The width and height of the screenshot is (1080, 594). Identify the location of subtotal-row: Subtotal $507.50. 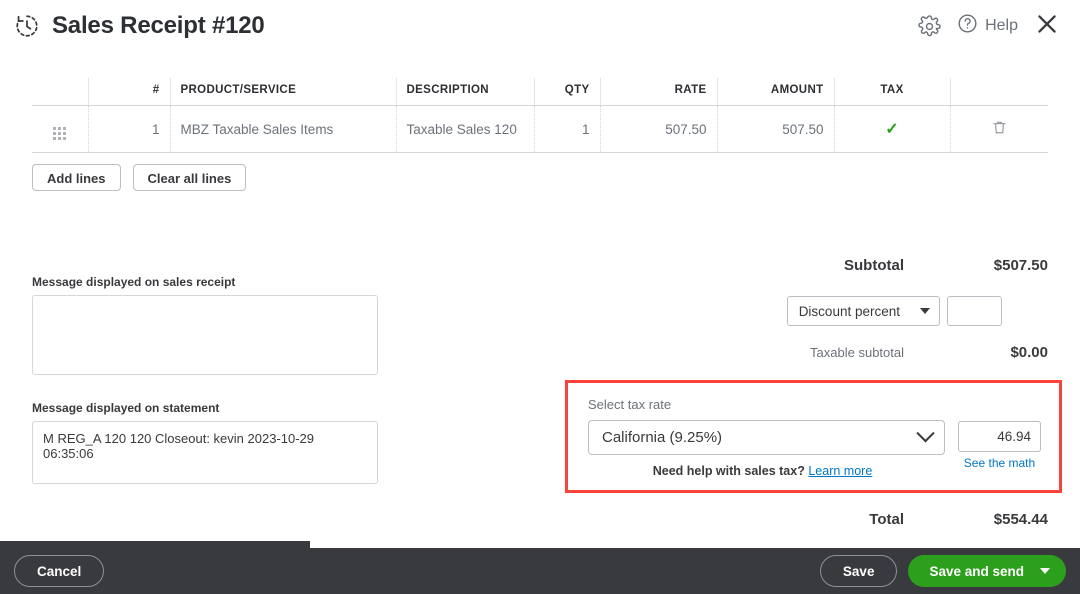
(803, 265).